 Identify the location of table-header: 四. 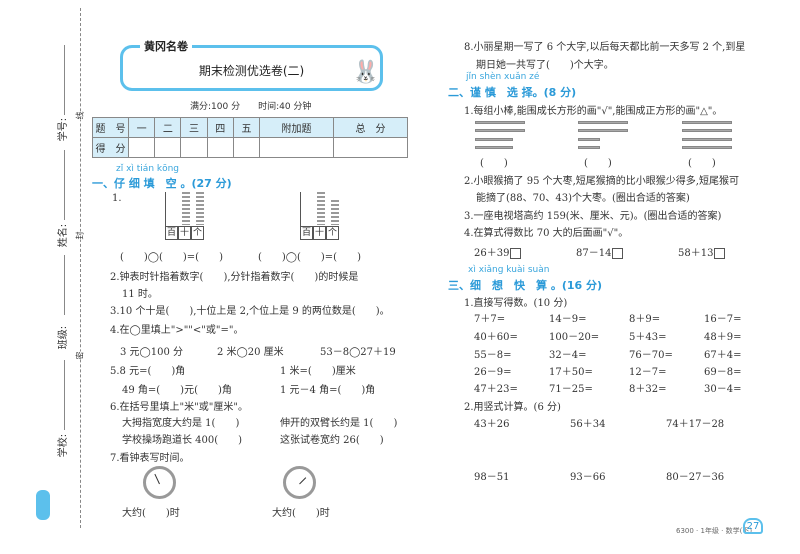
(220, 127).